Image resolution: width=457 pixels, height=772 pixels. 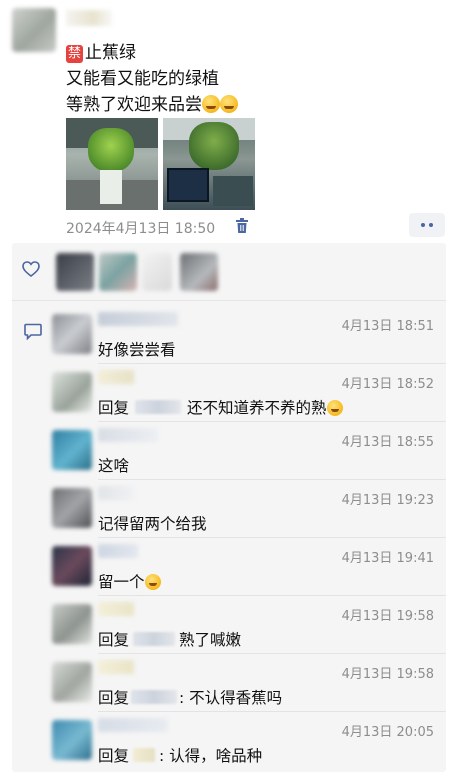 What do you see at coordinates (114, 466) in the screenshot?
I see `comment-text: 这啥` at bounding box center [114, 466].